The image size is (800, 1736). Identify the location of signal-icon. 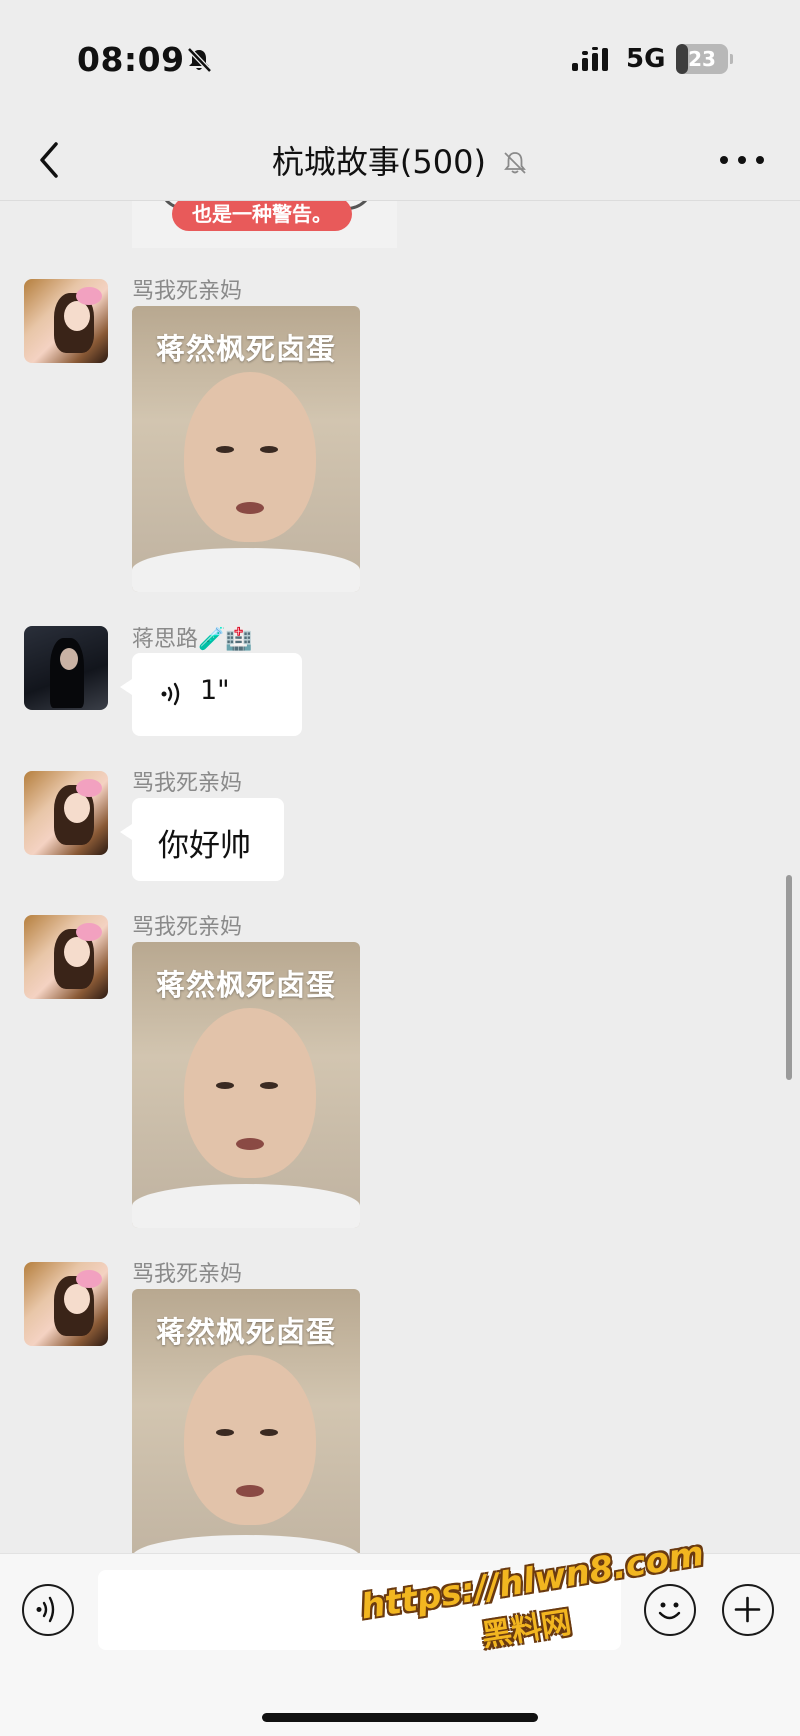
(590, 59).